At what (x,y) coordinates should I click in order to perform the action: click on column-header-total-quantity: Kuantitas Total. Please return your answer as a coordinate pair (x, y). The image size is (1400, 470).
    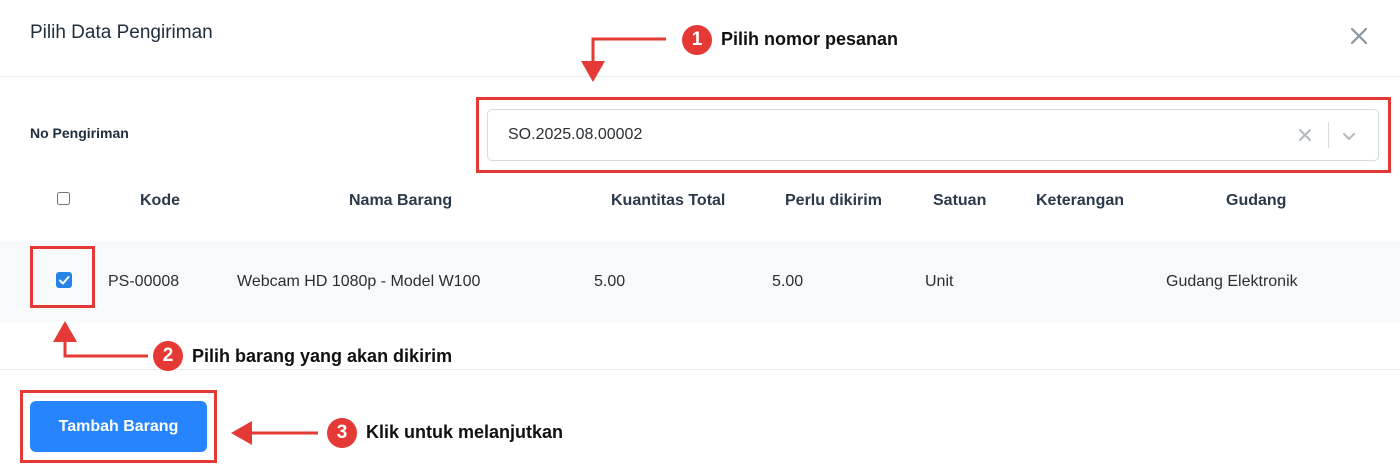
    Looking at the image, I should click on (668, 200).